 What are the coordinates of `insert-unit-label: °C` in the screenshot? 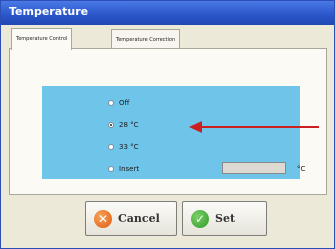 It's located at (301, 169).